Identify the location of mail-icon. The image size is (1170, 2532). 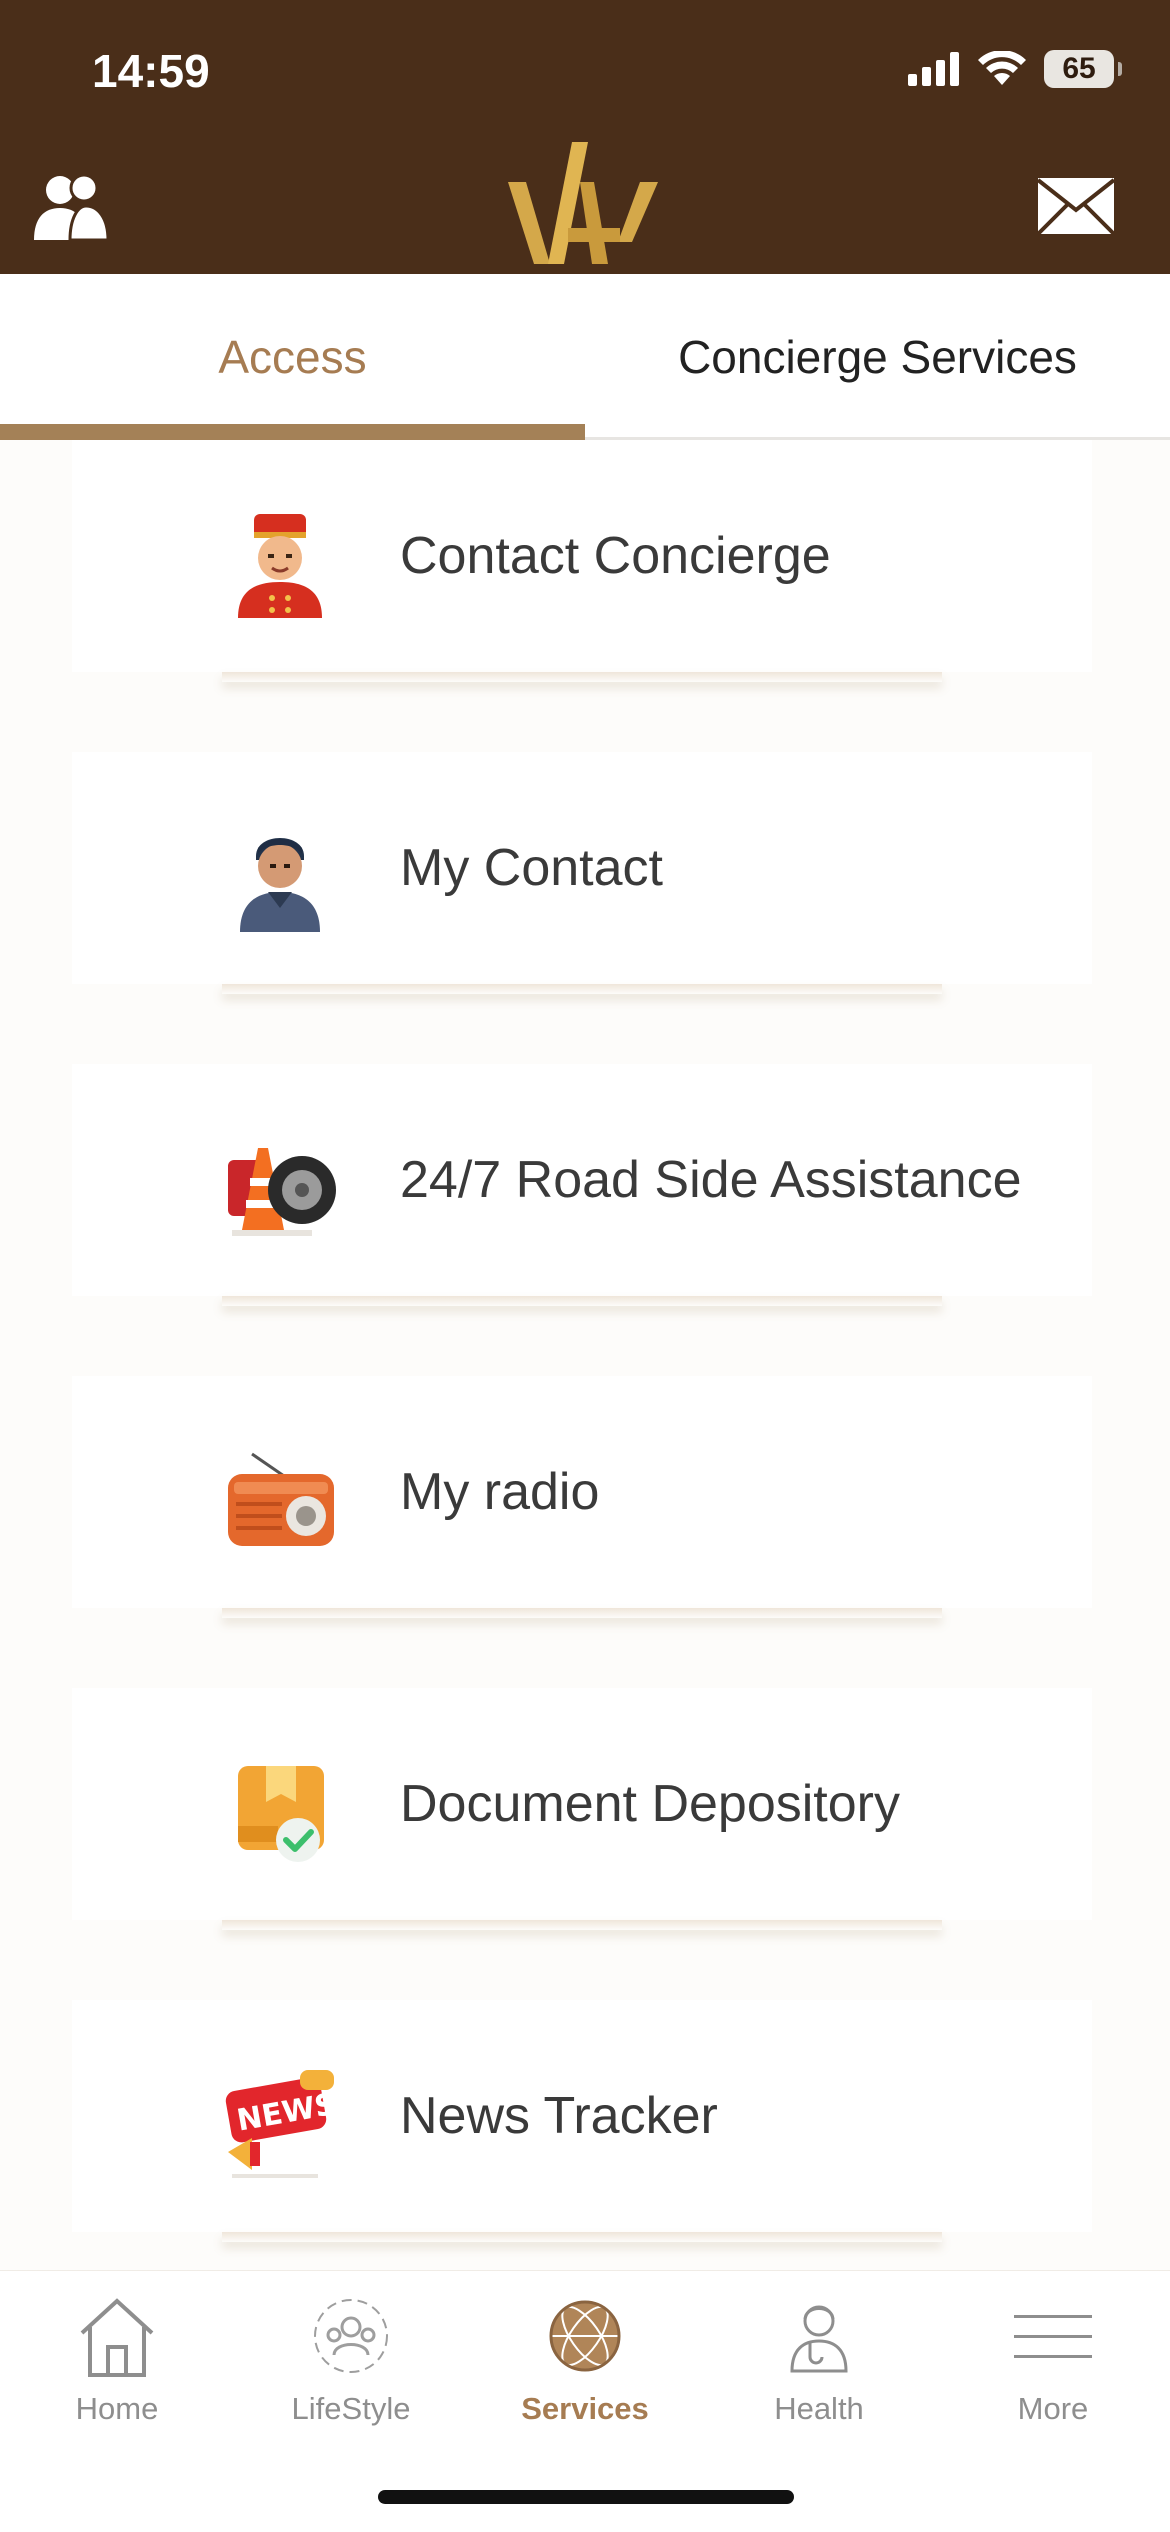
(1076, 207).